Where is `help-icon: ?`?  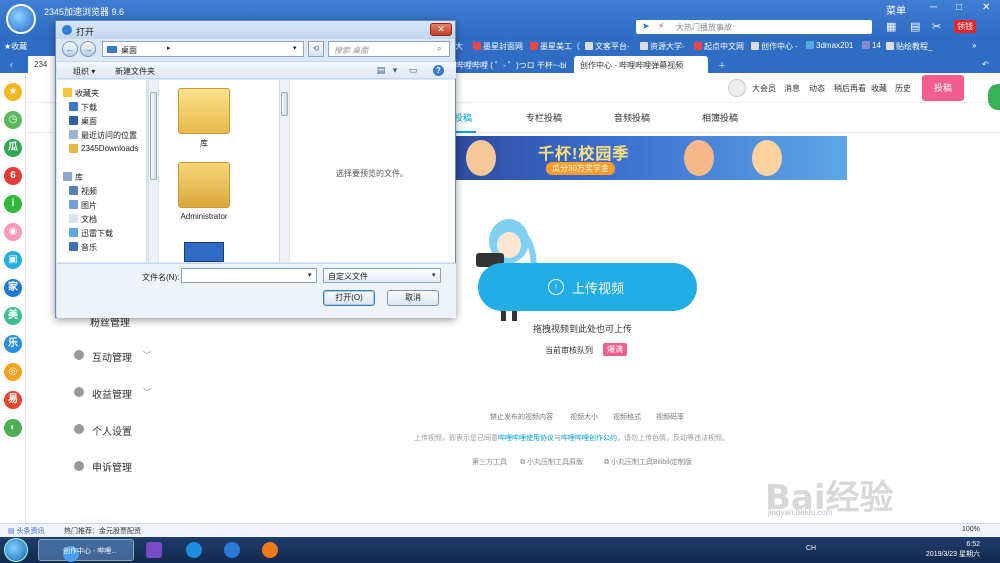 help-icon: ? is located at coordinates (438, 70).